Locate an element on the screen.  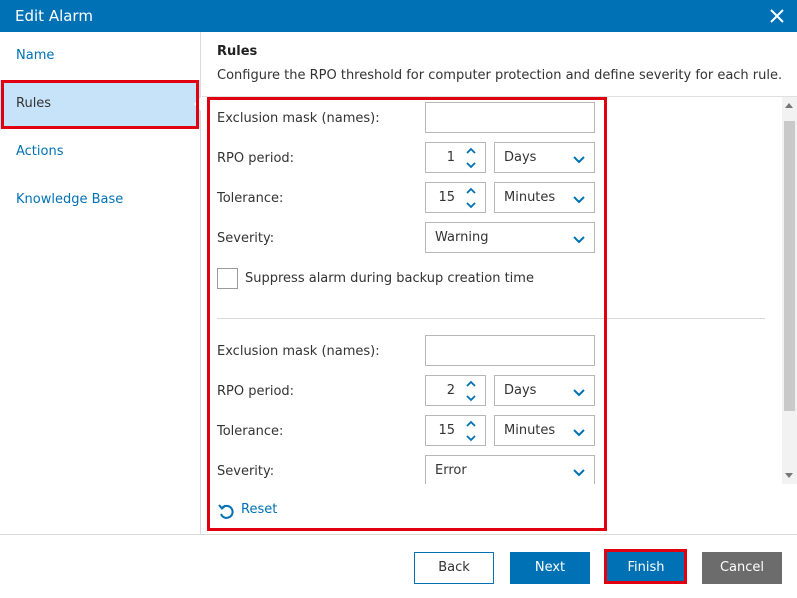
sidebar-item-name: Name is located at coordinates (100, 56).